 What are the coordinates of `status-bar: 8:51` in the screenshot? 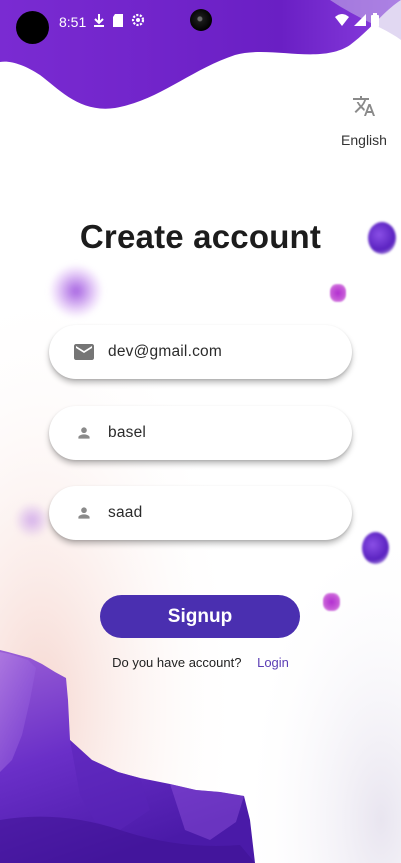 It's located at (200, 22).